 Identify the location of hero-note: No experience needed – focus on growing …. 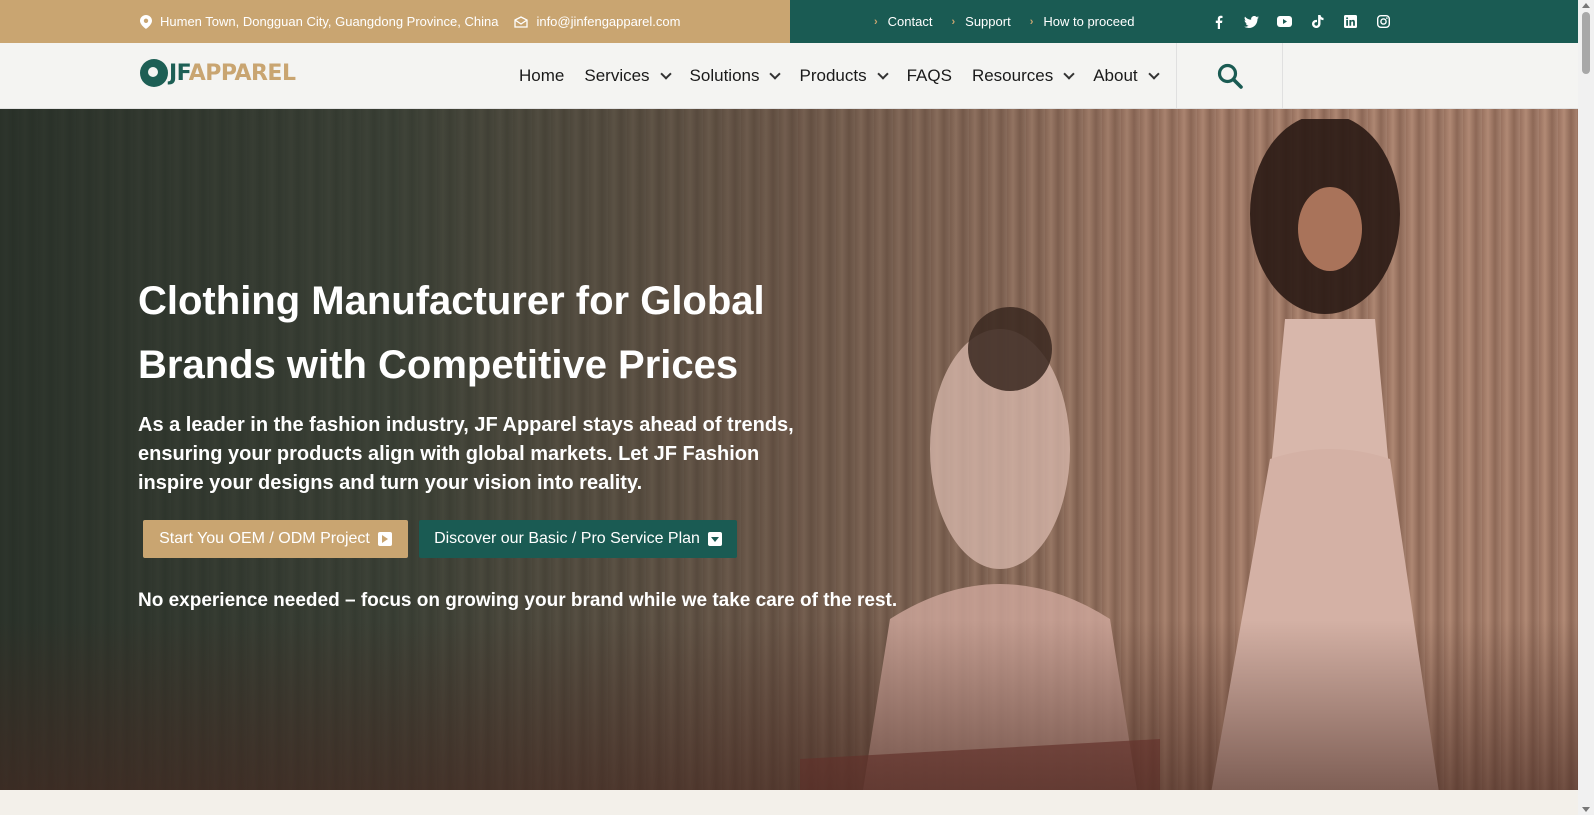
(518, 600).